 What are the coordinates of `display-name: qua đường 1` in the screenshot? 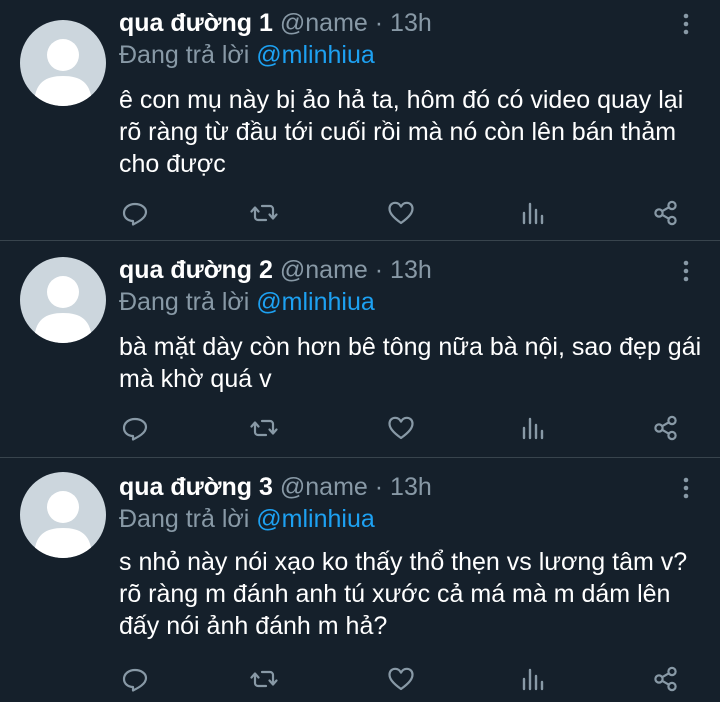 It's located at (196, 23).